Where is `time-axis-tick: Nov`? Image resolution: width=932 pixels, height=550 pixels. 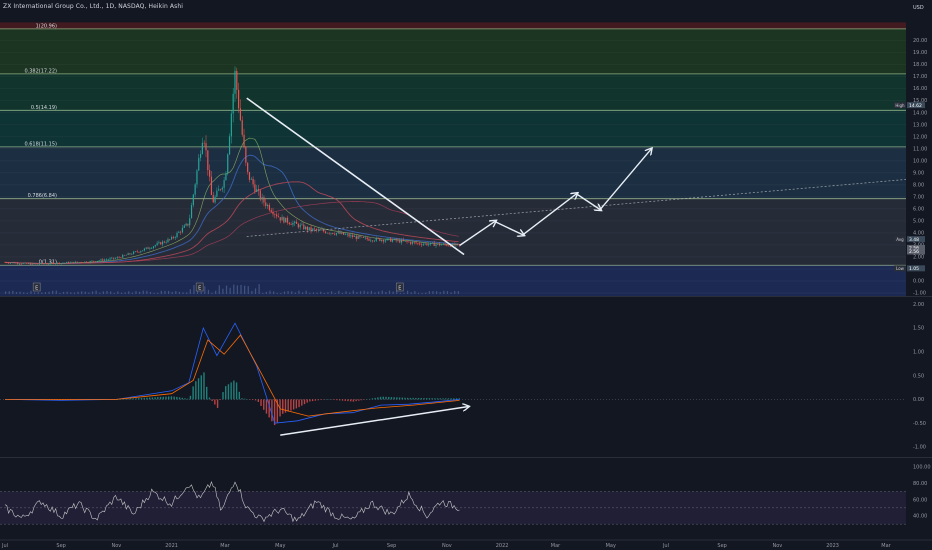
time-axis-tick: Nov is located at coordinates (777, 546).